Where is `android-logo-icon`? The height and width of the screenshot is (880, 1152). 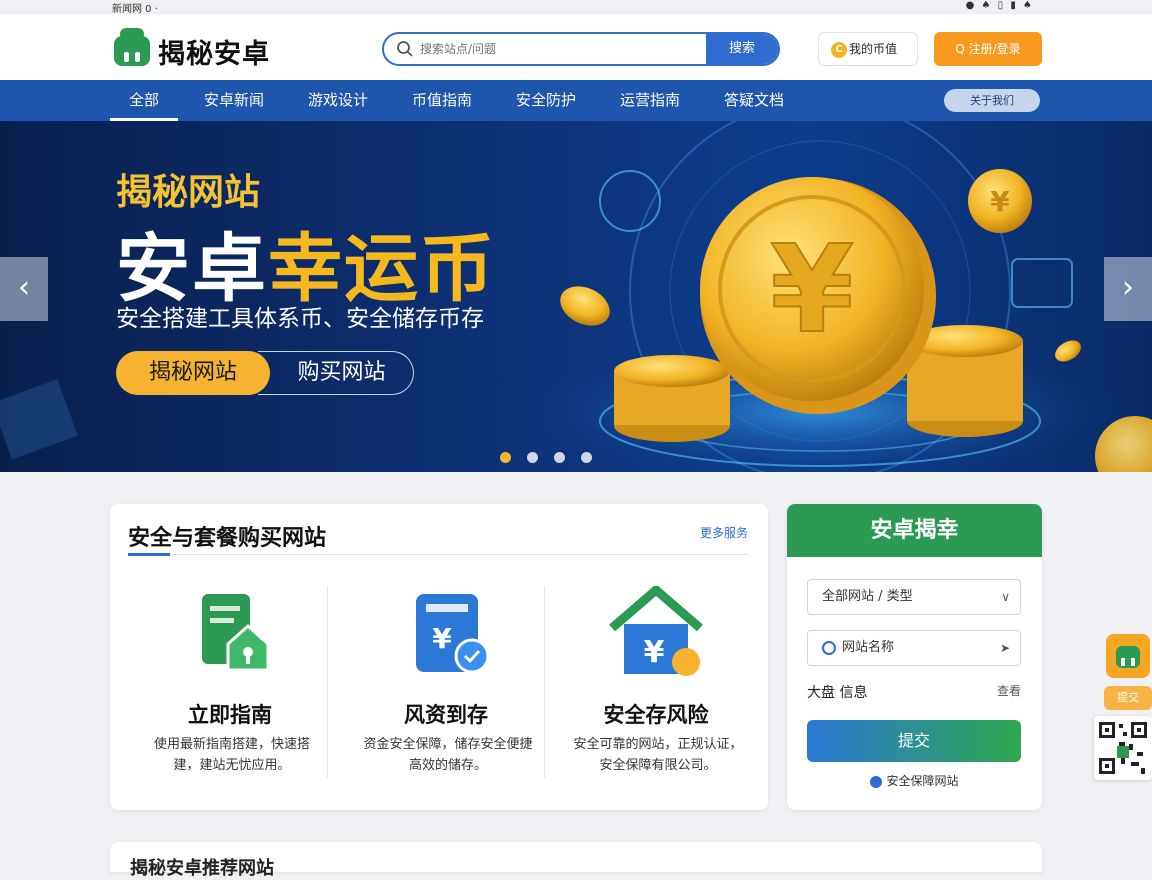
android-logo-icon is located at coordinates (132, 47).